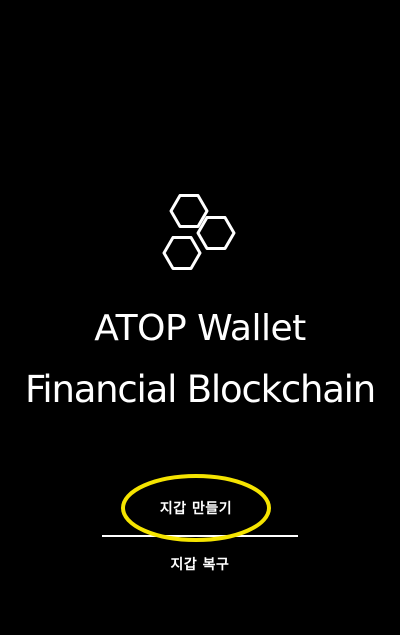  I want to click on restore-wallet-label: 지갑 복구, so click(200, 565).